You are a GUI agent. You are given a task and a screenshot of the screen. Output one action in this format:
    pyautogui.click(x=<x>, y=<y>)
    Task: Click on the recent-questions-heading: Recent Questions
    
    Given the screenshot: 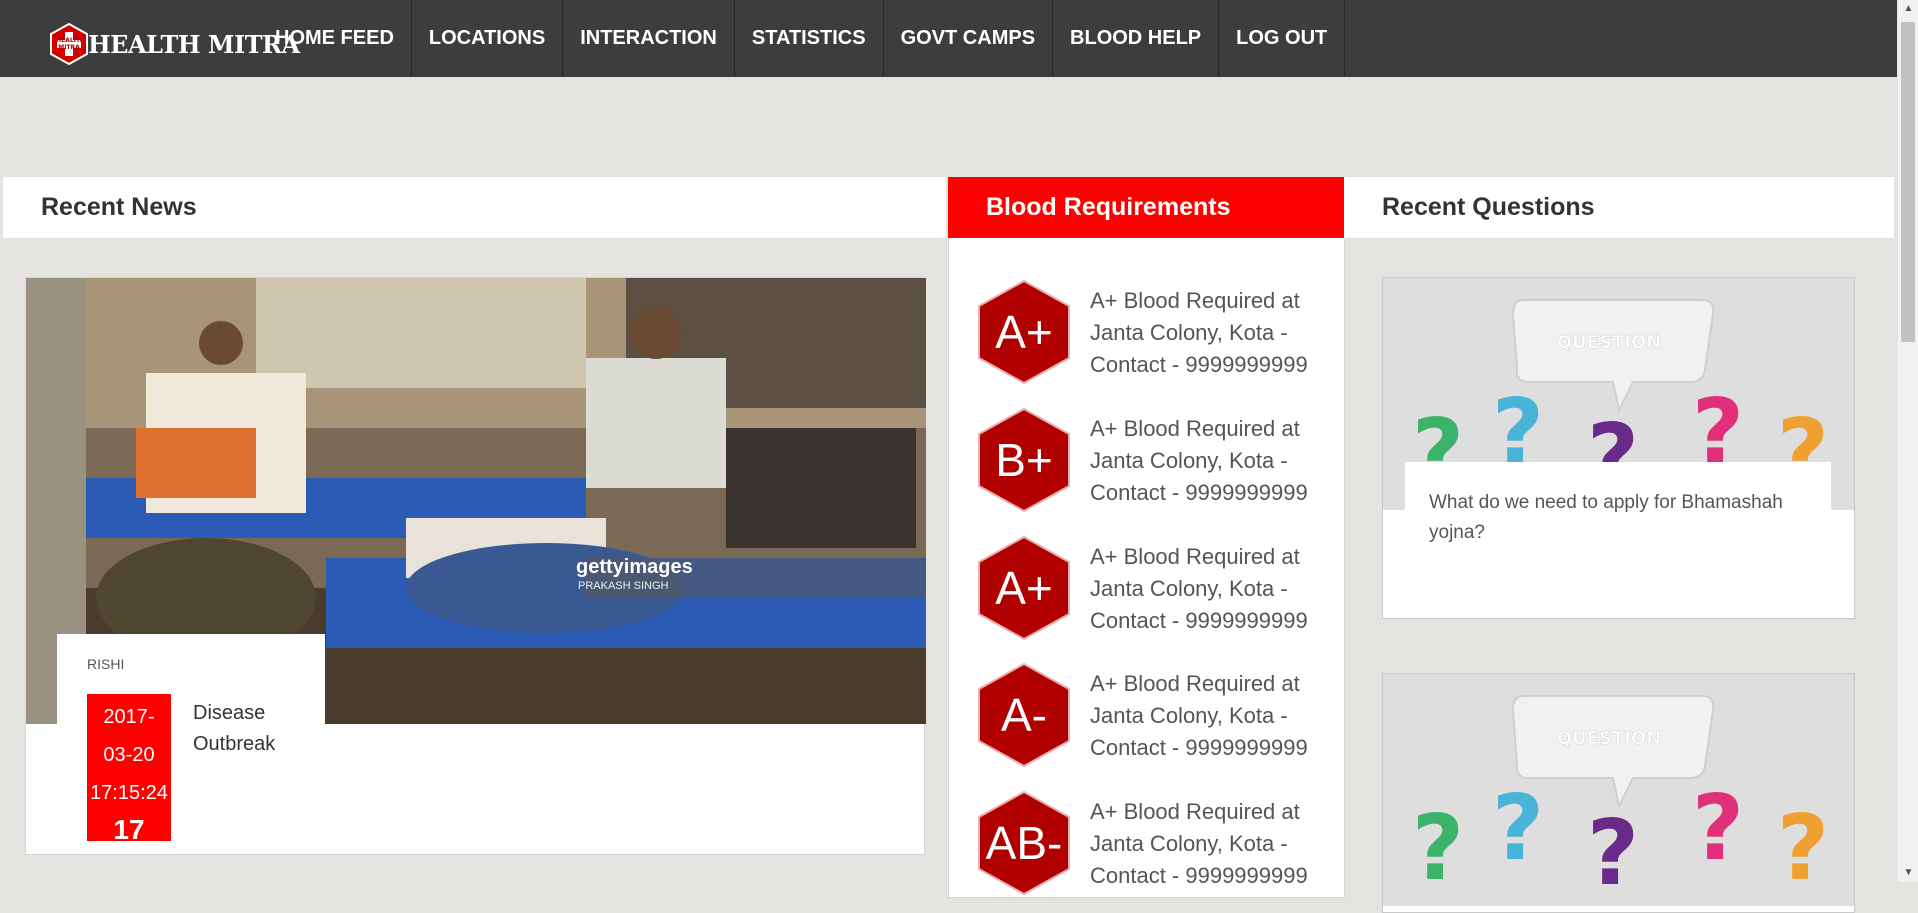 What is the action you would take?
    pyautogui.click(x=1619, y=207)
    